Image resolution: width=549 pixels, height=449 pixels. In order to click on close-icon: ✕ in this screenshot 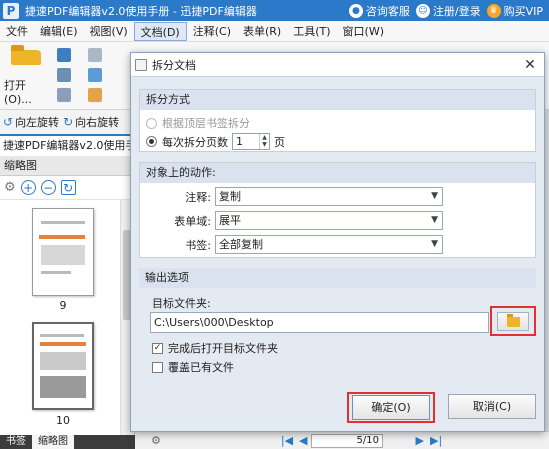, I will do `click(530, 65)`.